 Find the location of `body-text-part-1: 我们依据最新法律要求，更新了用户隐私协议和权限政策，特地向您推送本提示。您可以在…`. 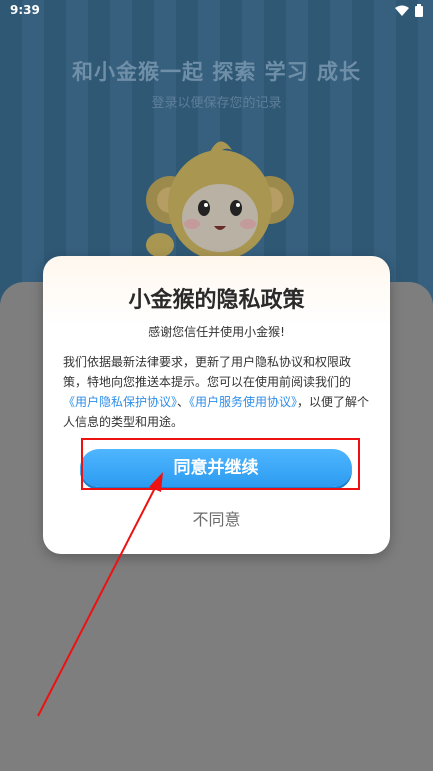

body-text-part-1: 我们依据最新法律要求，更新了用户隐私协议和权限政策，特地向您推送本提示。您可以在… is located at coordinates (207, 372).